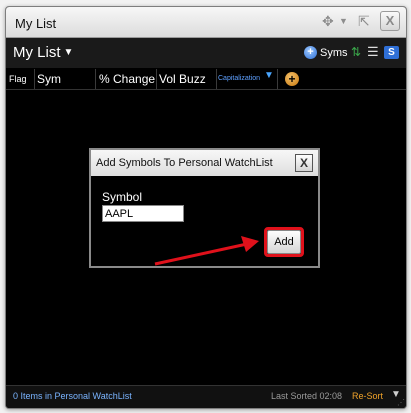 The width and height of the screenshot is (411, 413). Describe the element at coordinates (269, 75) in the screenshot. I see `sort-desc-icon: ▼` at that location.